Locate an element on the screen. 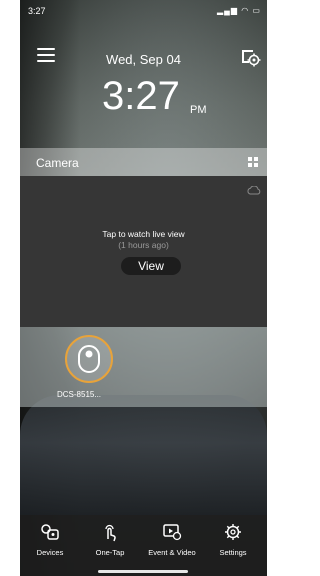  camera-section-label: Camera is located at coordinates (57, 163).